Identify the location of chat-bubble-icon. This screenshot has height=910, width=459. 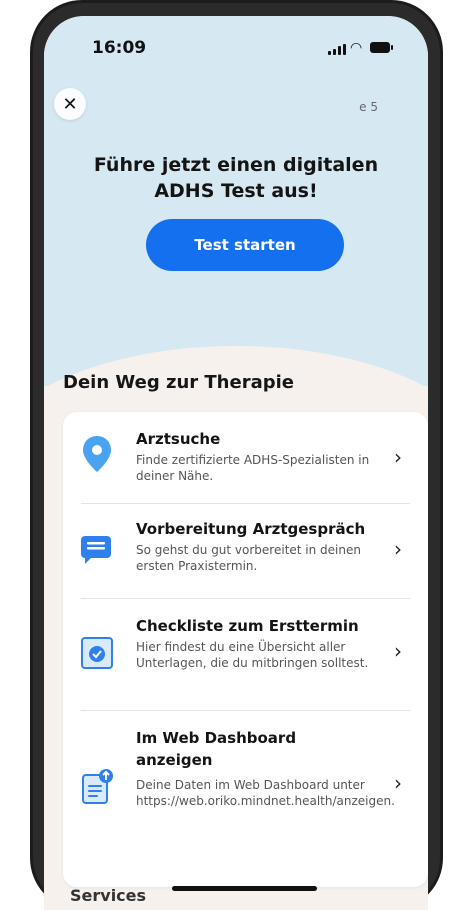
(97, 548).